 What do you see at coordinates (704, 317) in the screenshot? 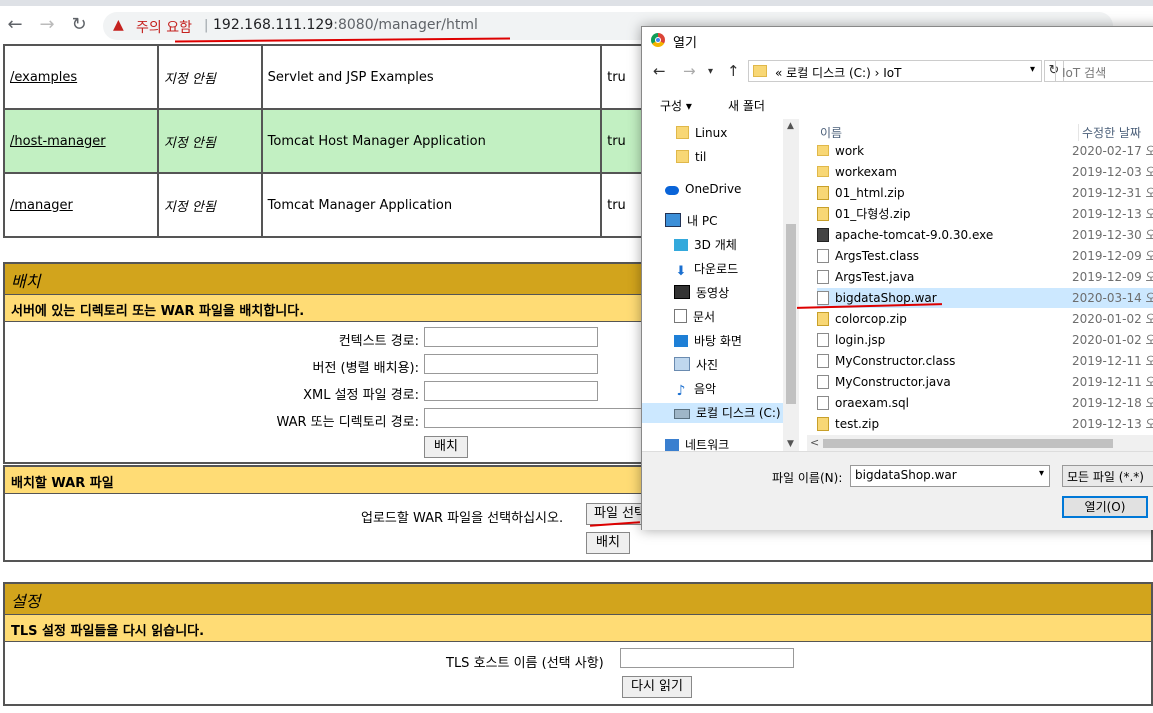
I see `nav-item-label: 문서` at bounding box center [704, 317].